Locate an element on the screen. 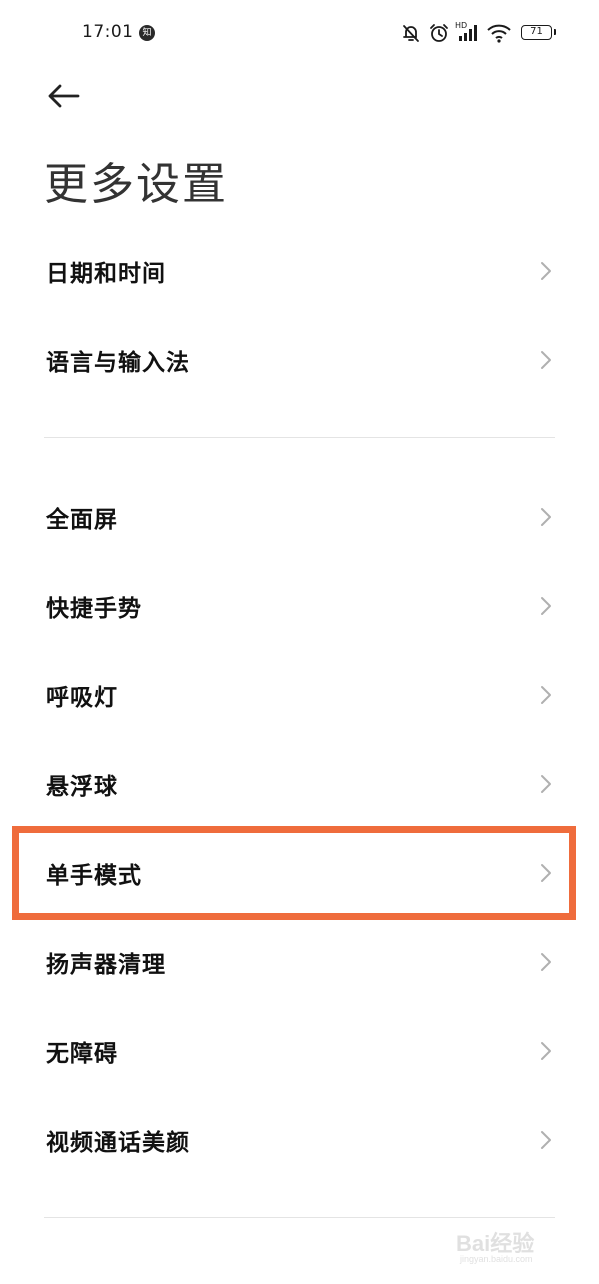  menu-item-label: 视频通话美颜 is located at coordinates (118, 1143).